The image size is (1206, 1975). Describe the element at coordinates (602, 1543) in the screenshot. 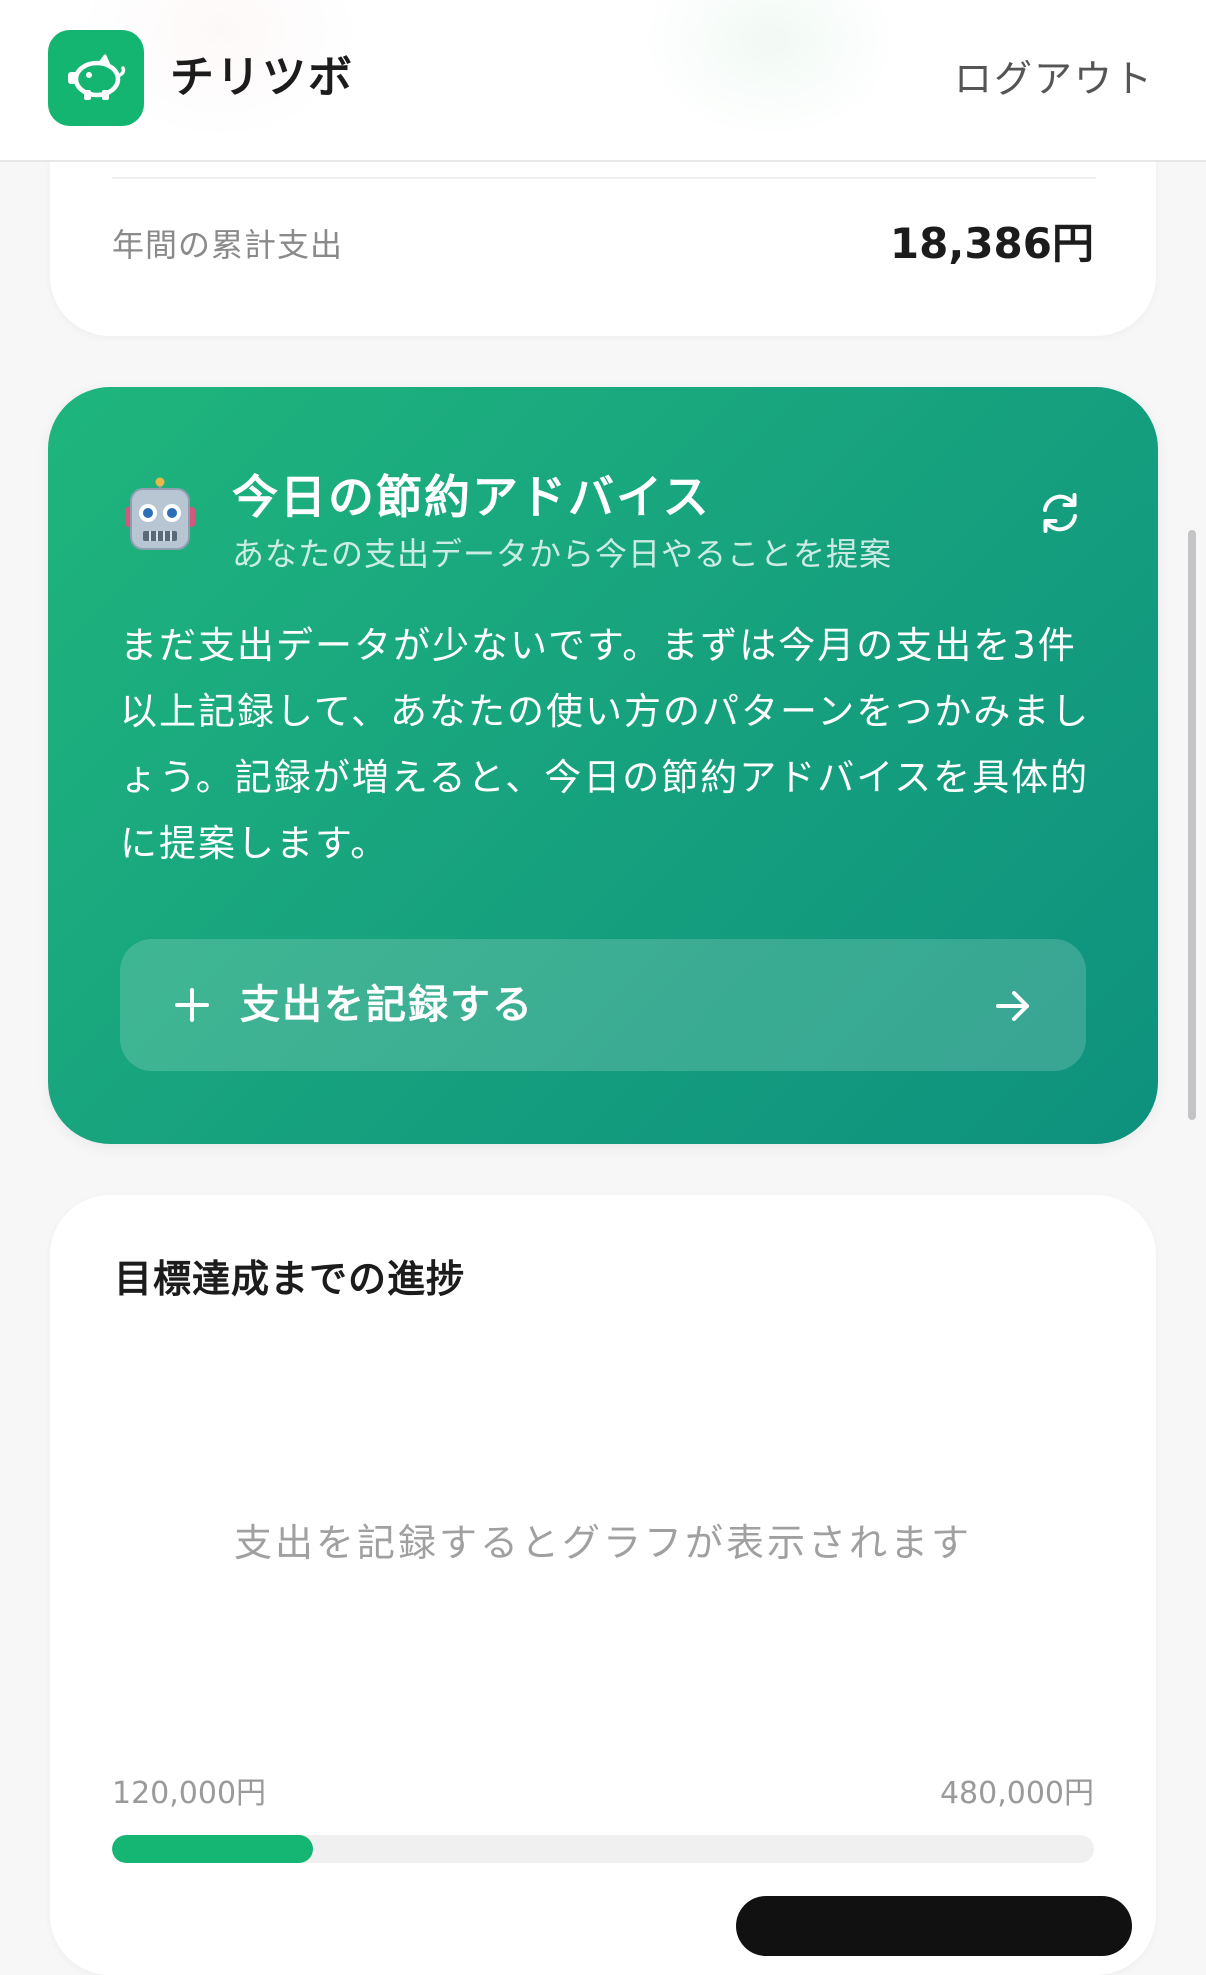

I see `chart-empty-message: 支出を記録するとグラフが表示されます` at that location.